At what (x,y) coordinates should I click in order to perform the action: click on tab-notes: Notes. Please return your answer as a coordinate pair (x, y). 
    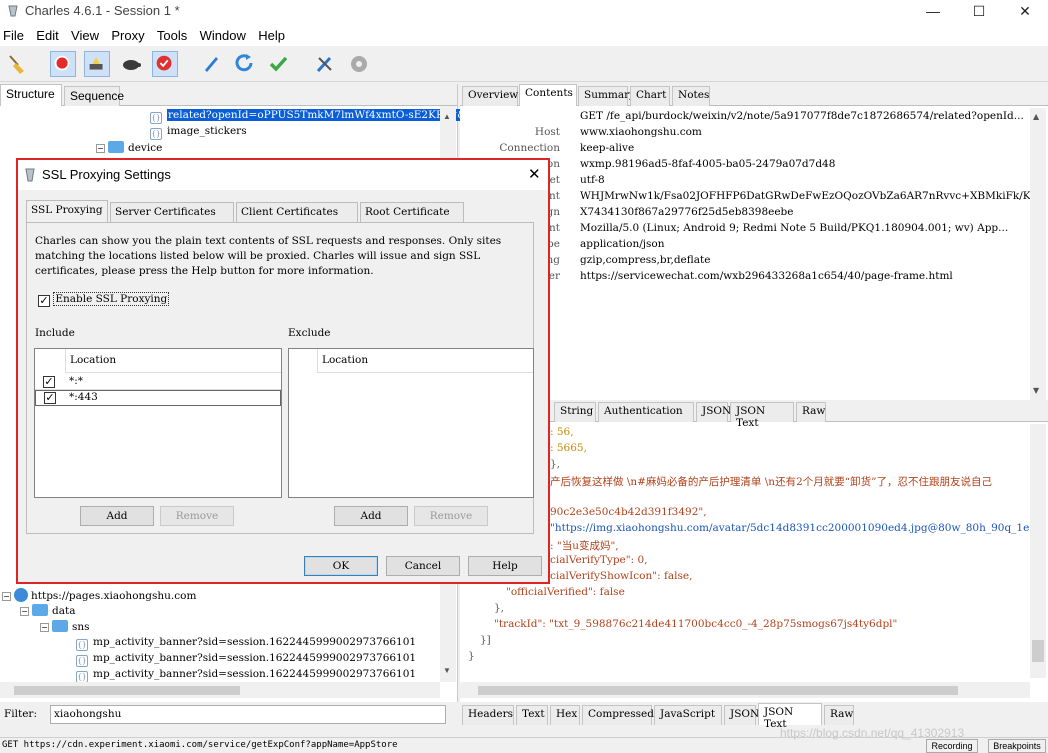
    Looking at the image, I should click on (691, 96).